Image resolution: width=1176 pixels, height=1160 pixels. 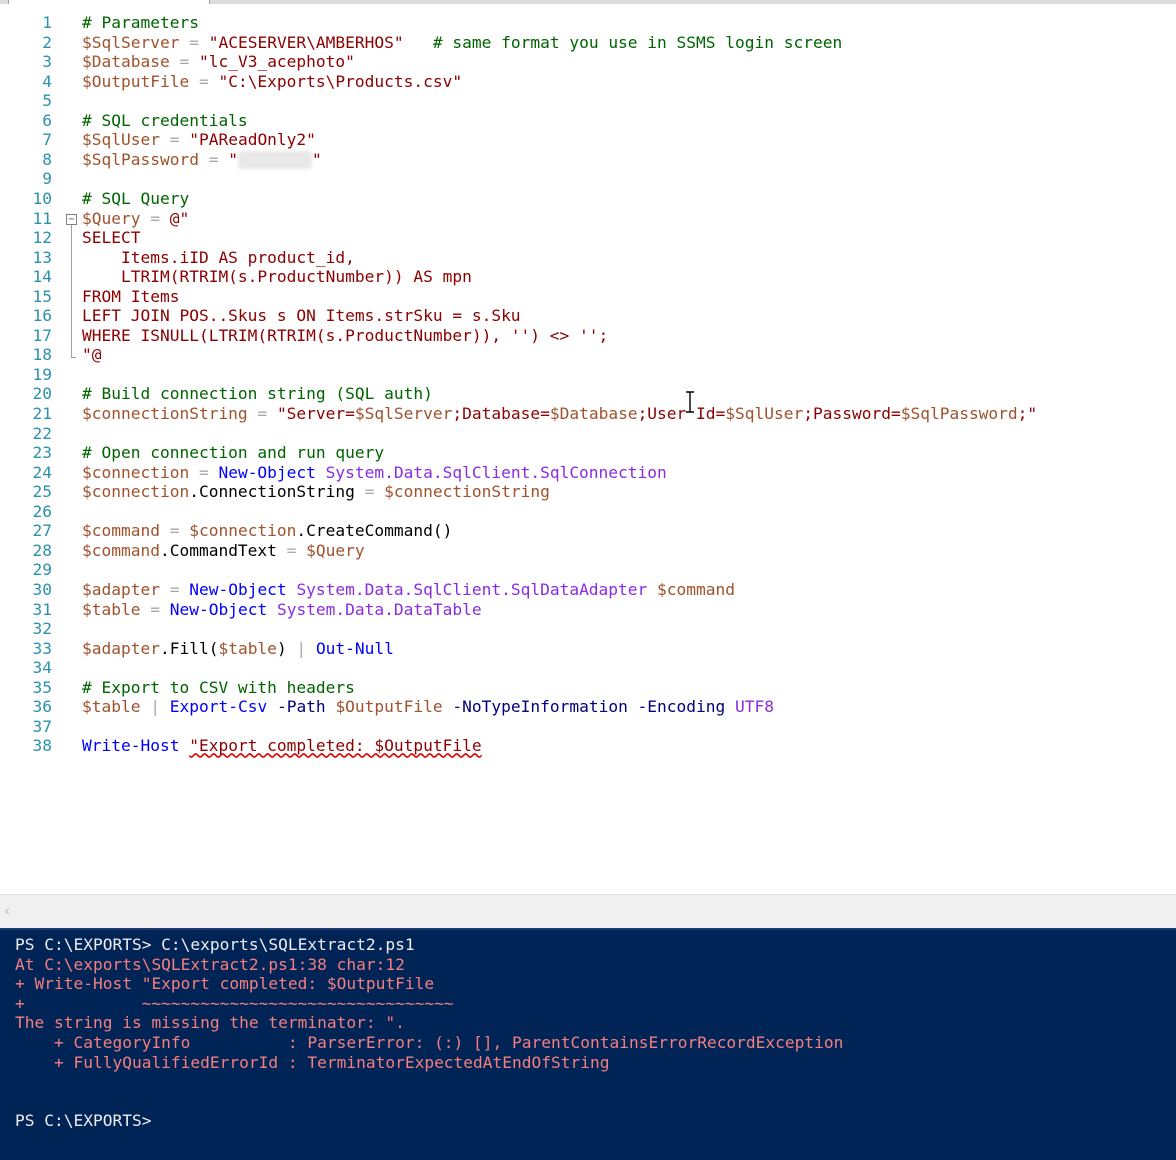 I want to click on code-line: 35 # Export to CSV with headers, so click(x=588, y=688).